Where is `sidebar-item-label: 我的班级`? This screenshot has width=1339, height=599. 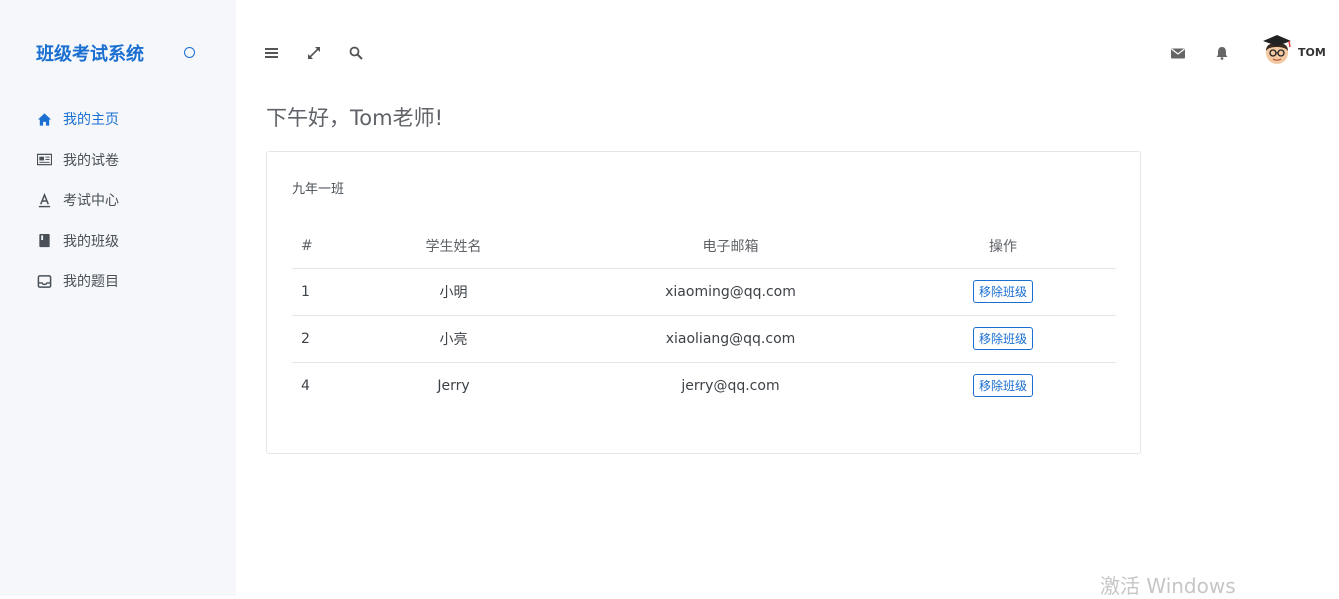 sidebar-item-label: 我的班级 is located at coordinates (91, 241).